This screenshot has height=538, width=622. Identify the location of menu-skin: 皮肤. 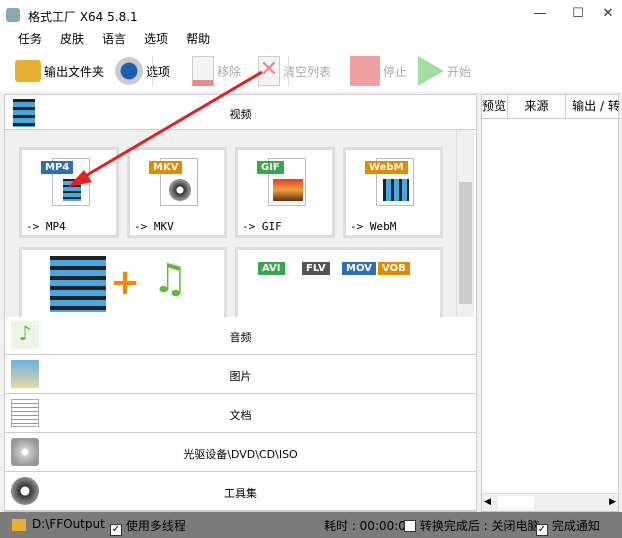
(72, 39).